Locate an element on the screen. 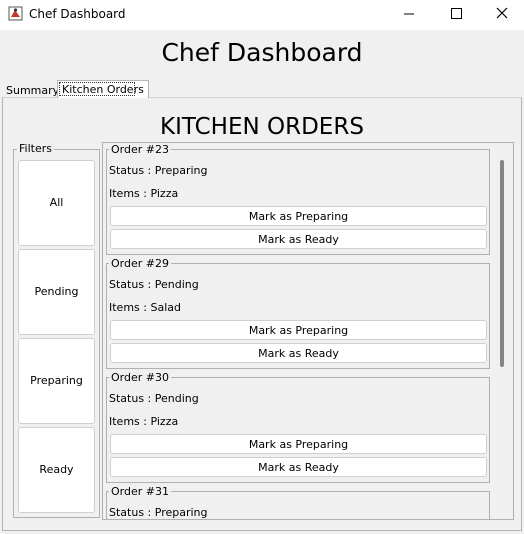  filters-legend: Filters is located at coordinates (35, 148).